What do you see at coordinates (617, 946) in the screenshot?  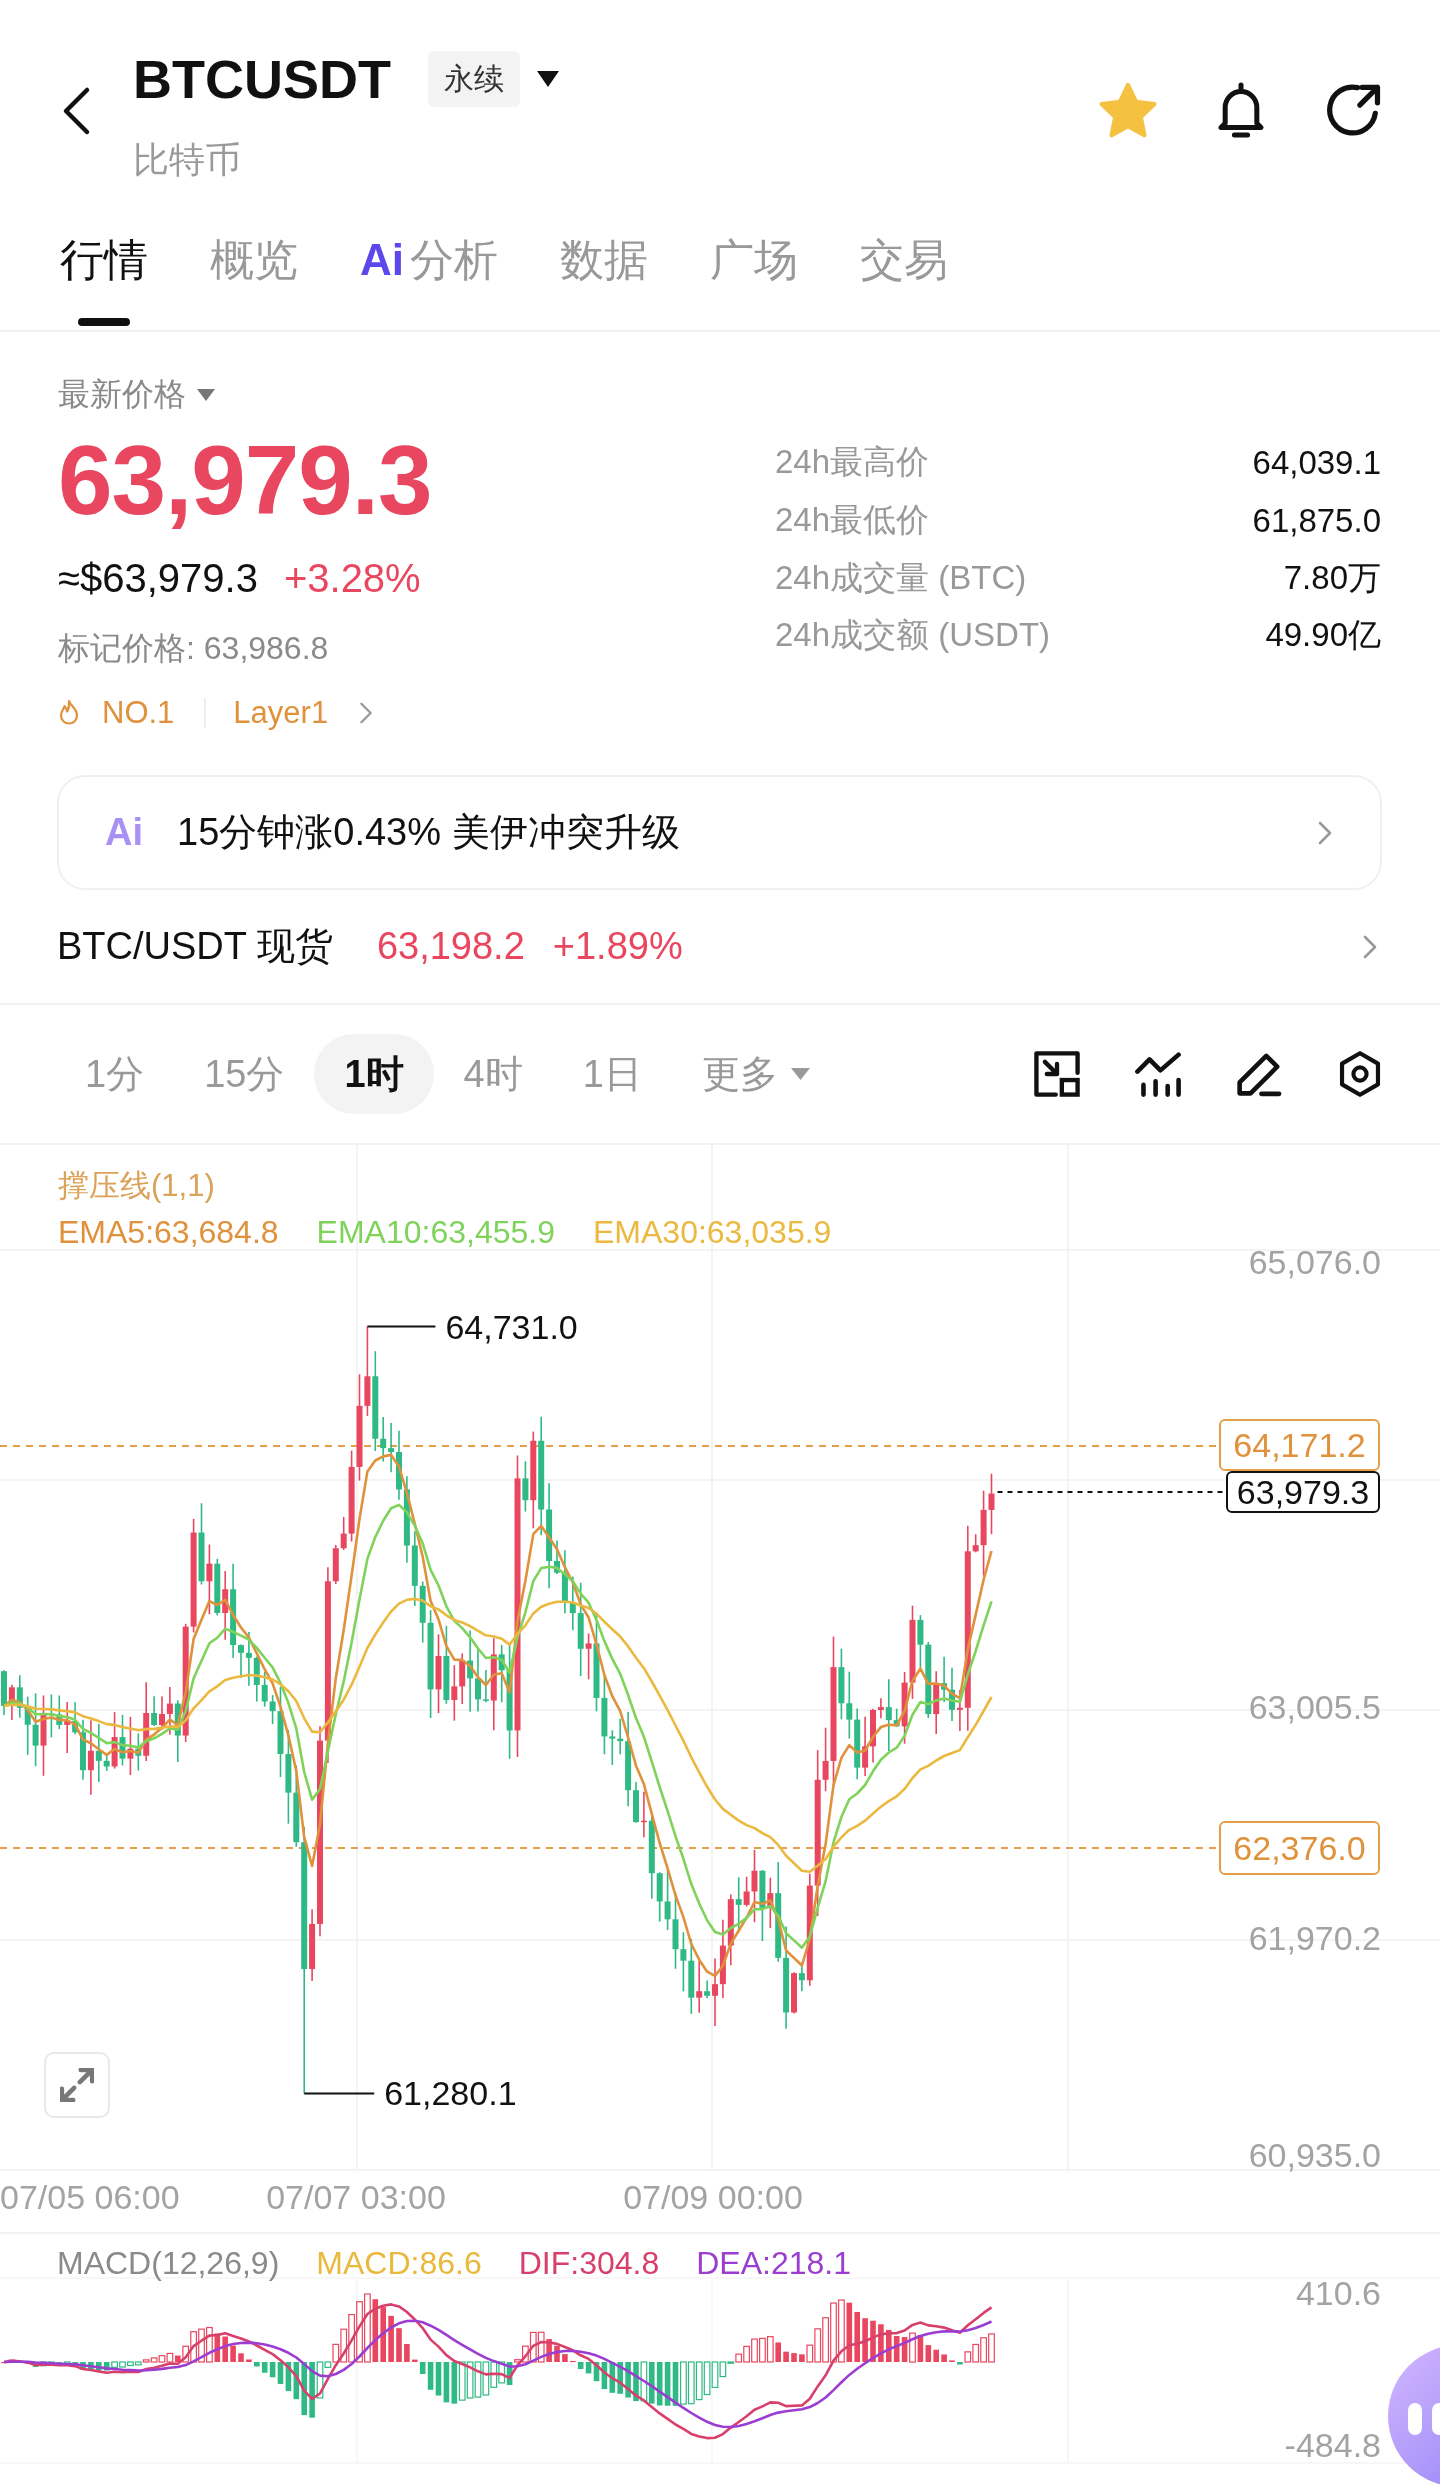 I see `spot-change: +1.89%` at bounding box center [617, 946].